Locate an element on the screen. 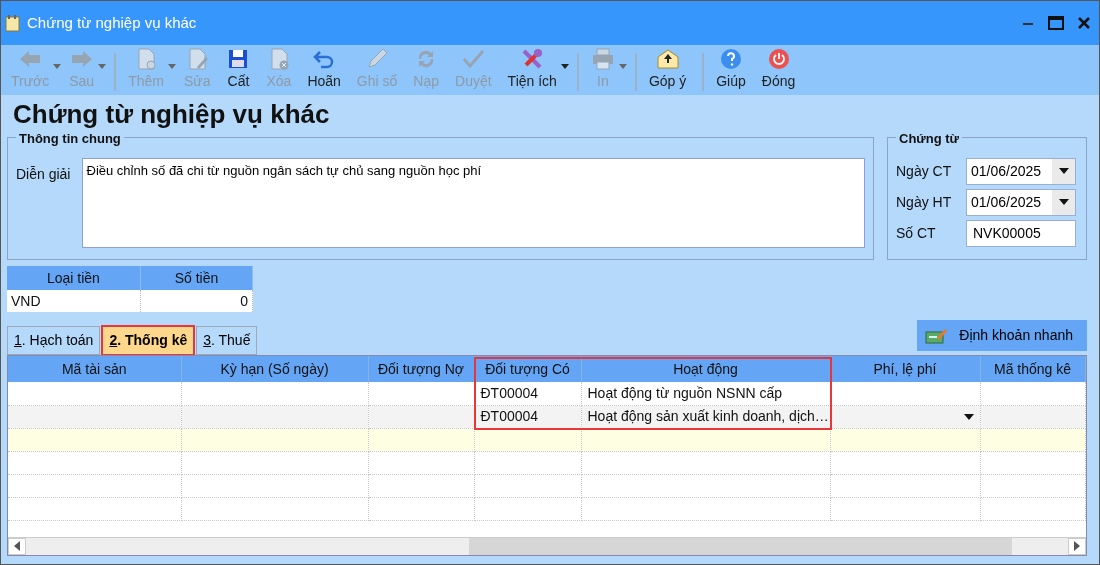  toolbar-button: Đóng is located at coordinates (780, 68).